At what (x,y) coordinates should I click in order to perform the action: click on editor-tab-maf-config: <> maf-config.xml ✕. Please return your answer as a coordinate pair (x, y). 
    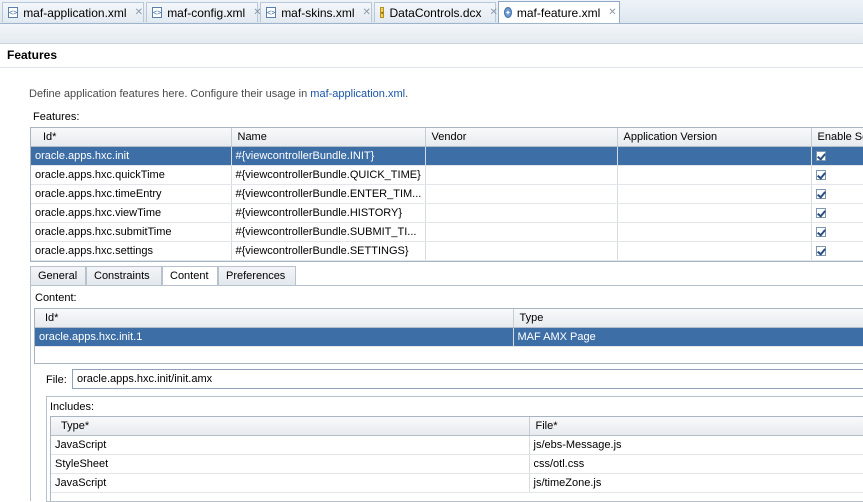
    Looking at the image, I should click on (204, 12).